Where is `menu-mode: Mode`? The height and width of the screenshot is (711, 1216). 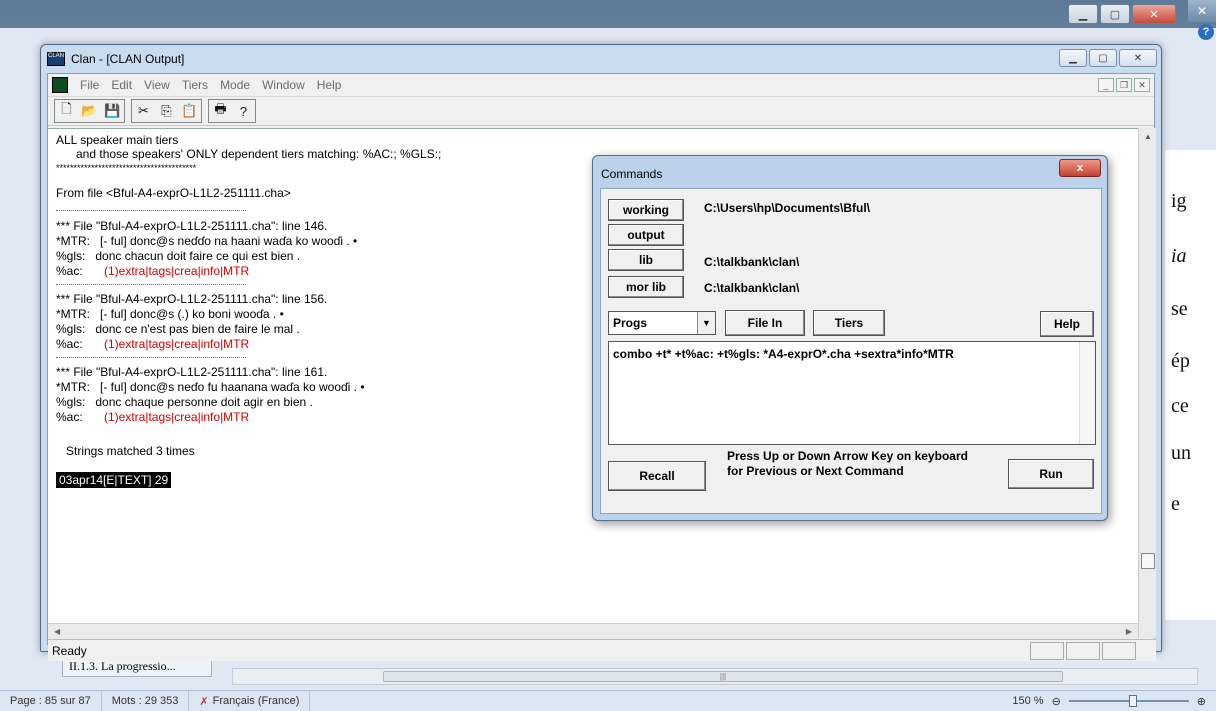
menu-mode: Mode is located at coordinates (235, 85).